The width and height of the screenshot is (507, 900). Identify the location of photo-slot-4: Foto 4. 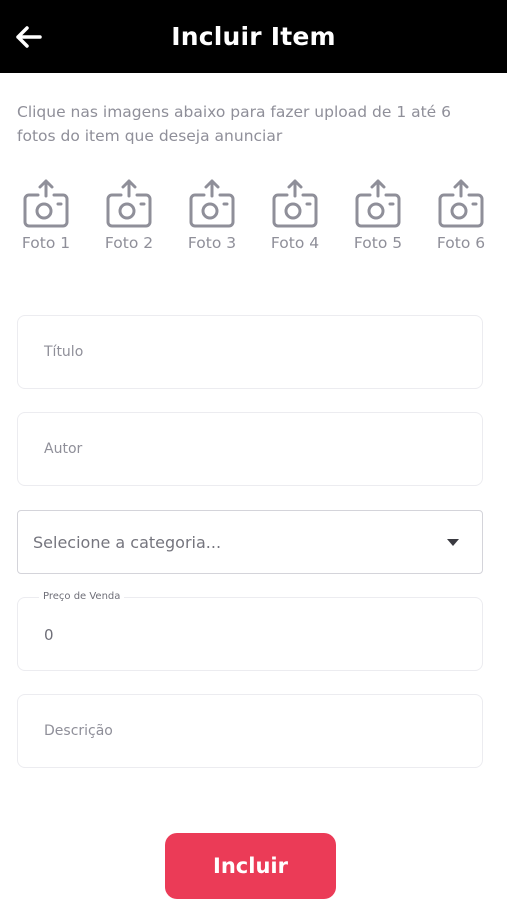
(295, 223).